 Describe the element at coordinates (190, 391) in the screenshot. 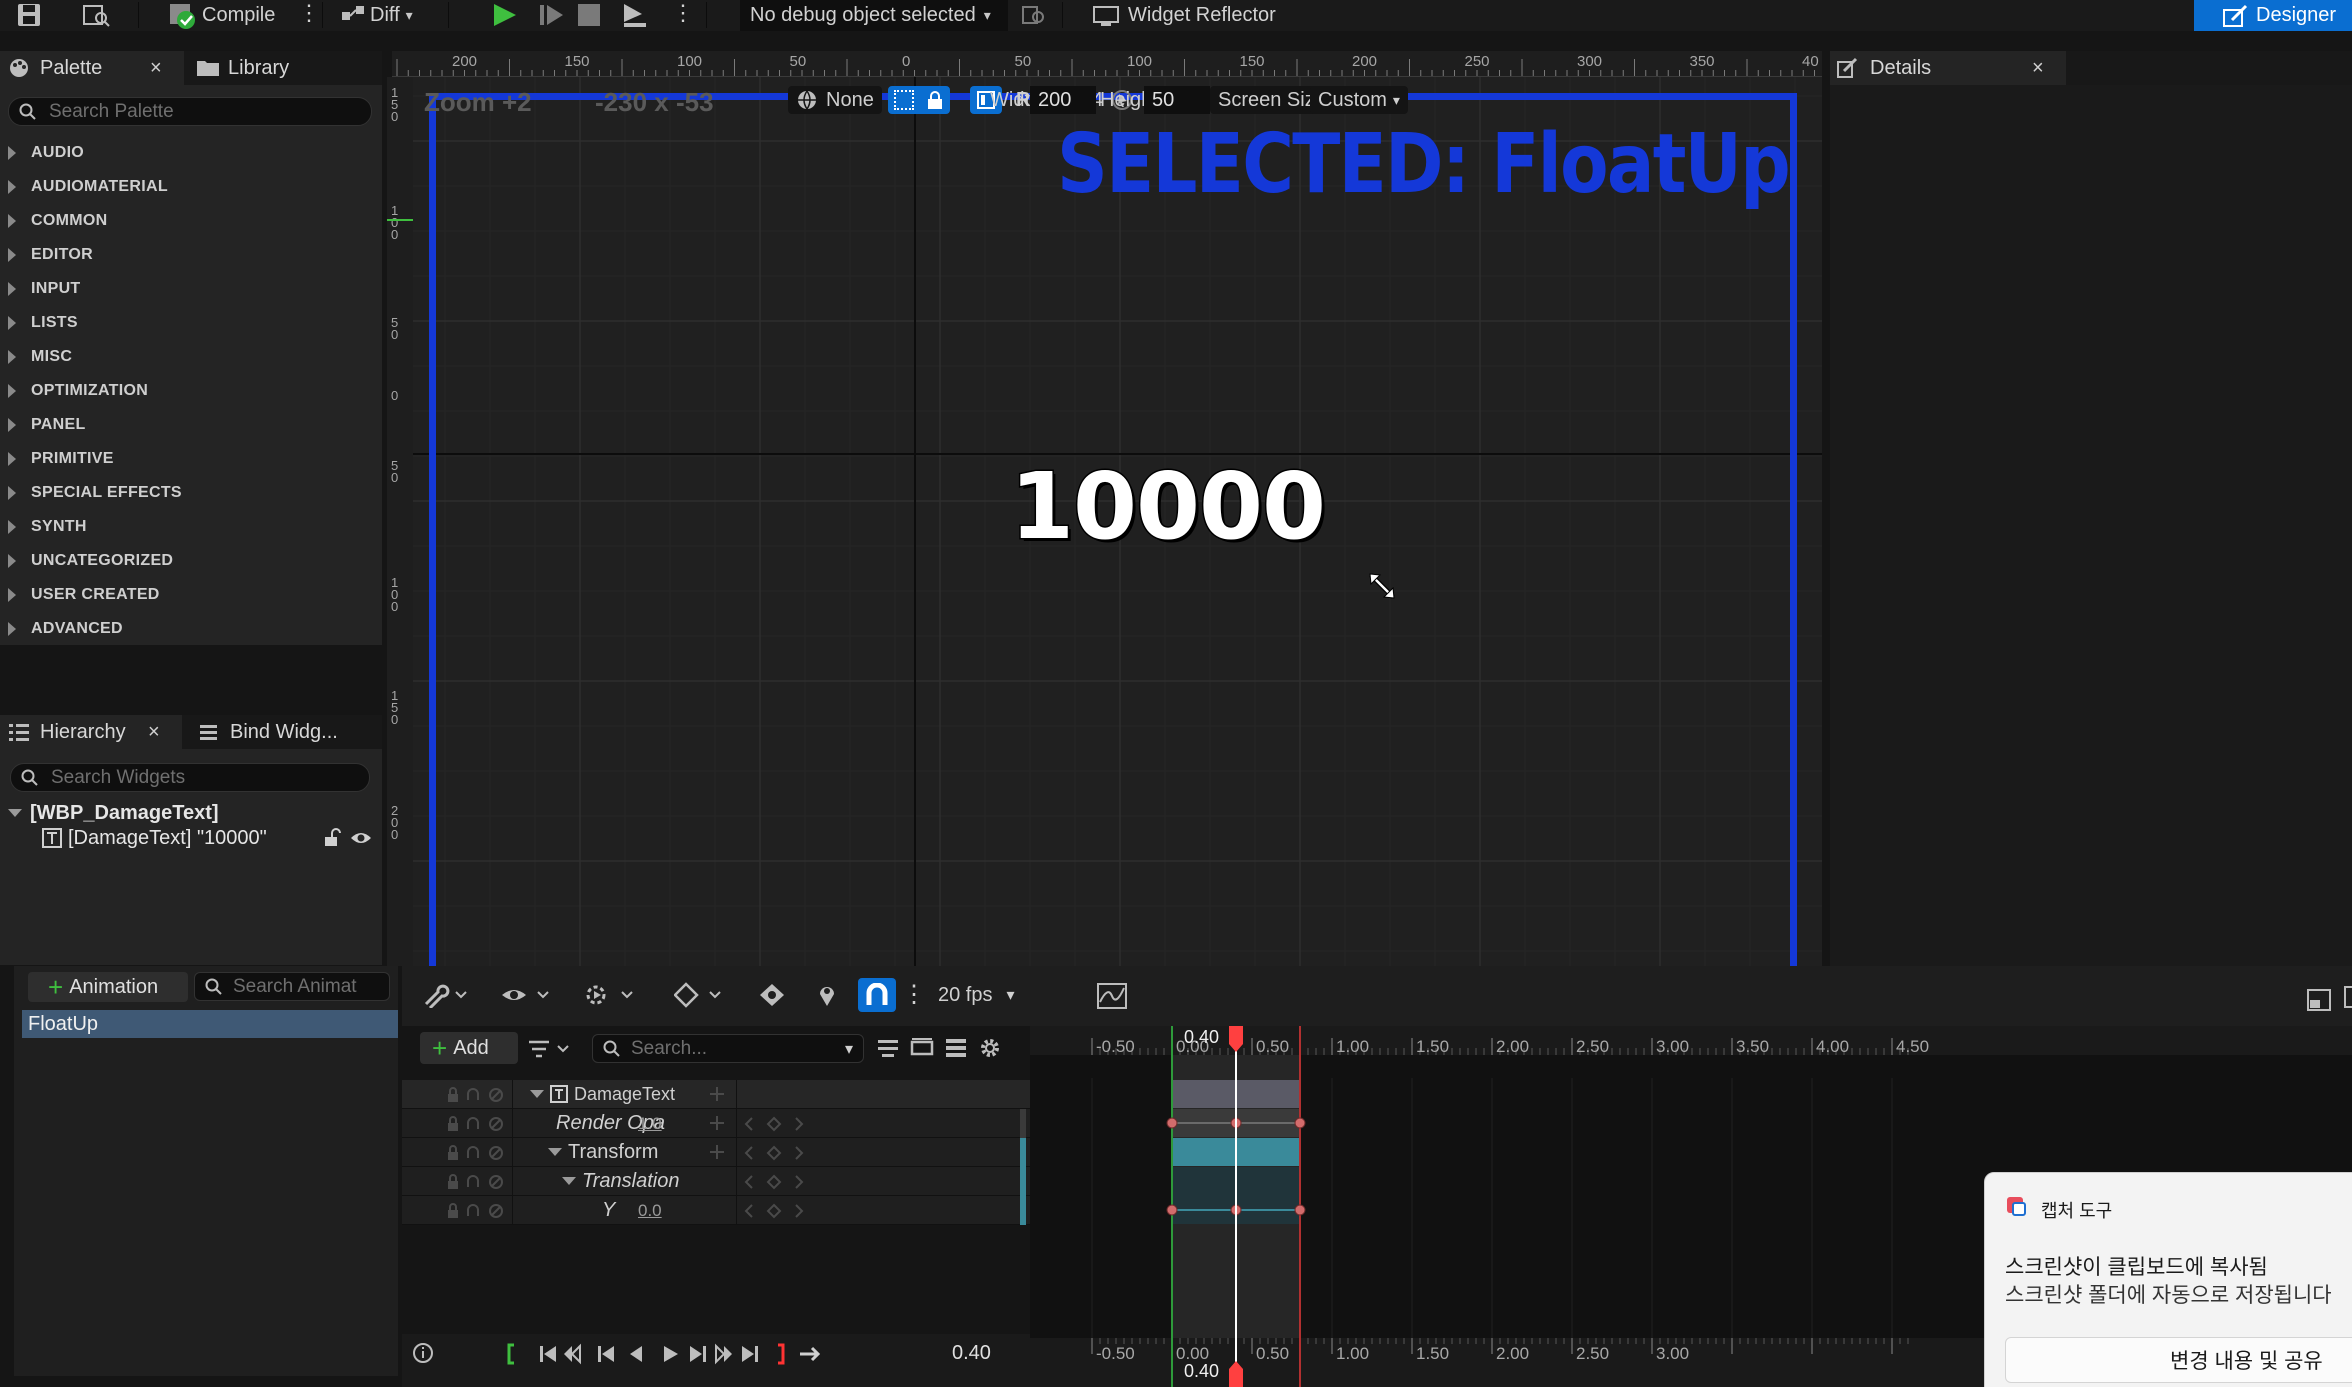

I see `palette-category: OPTIMIZATION` at that location.